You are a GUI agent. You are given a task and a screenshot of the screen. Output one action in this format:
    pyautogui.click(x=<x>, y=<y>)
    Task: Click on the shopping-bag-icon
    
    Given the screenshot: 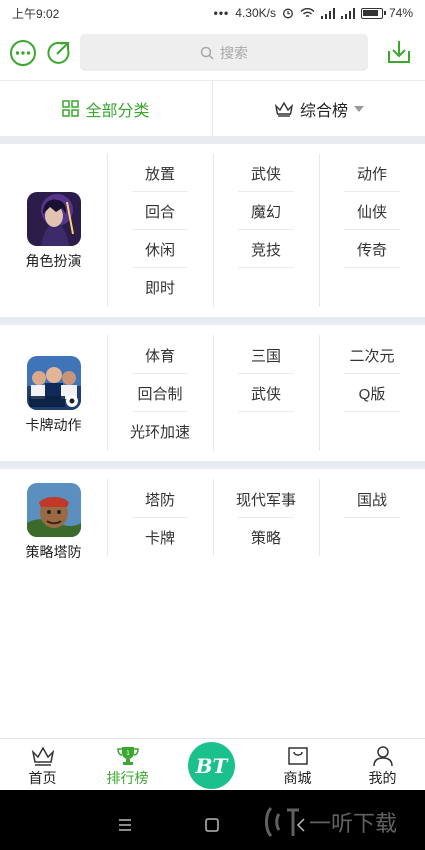 What is the action you would take?
    pyautogui.click(x=297, y=756)
    